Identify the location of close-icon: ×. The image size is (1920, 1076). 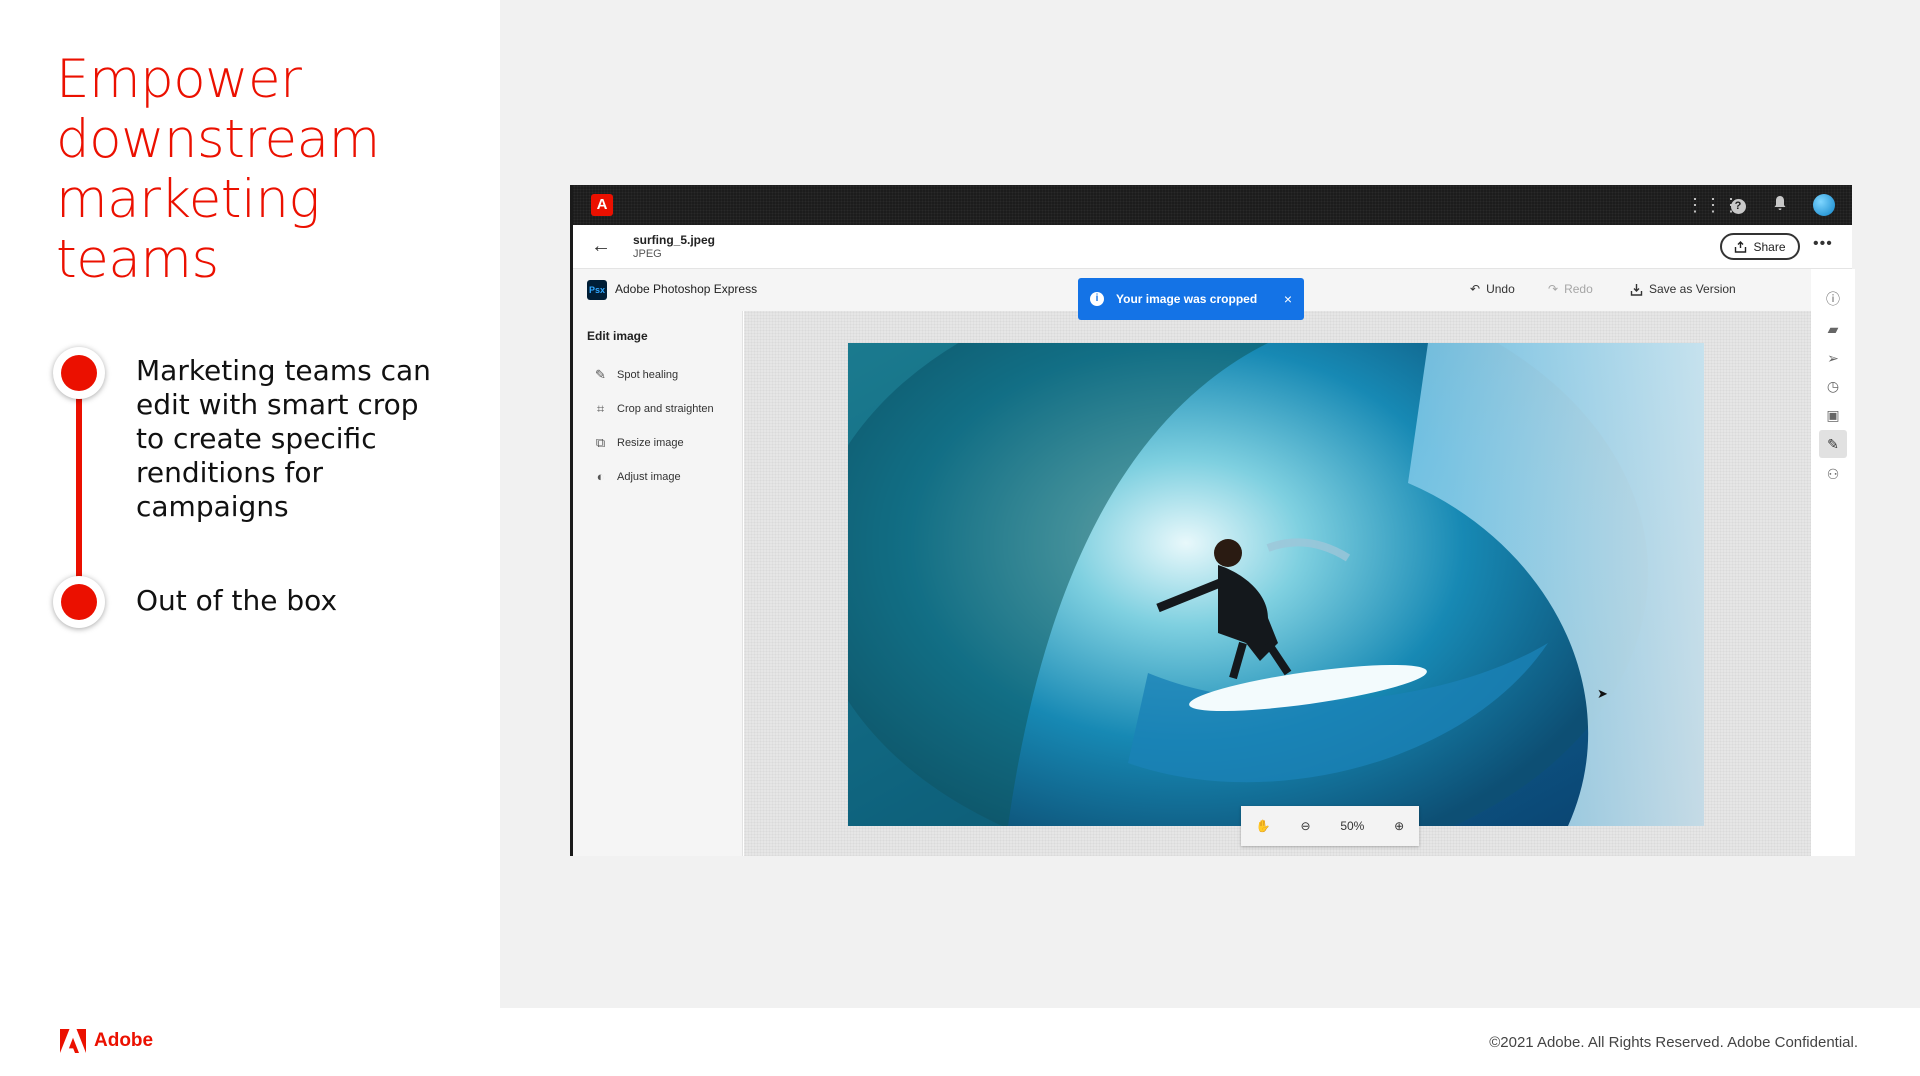
(1288, 299).